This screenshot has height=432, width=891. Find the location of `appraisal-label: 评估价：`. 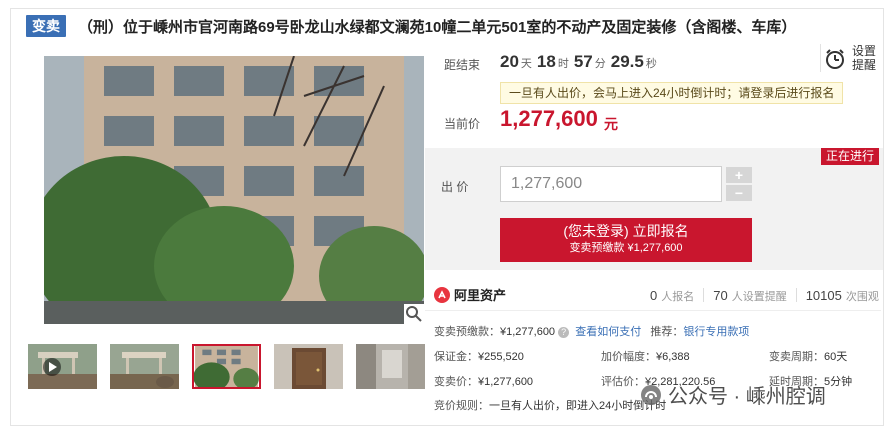

appraisal-label: 评估价： is located at coordinates (623, 382).